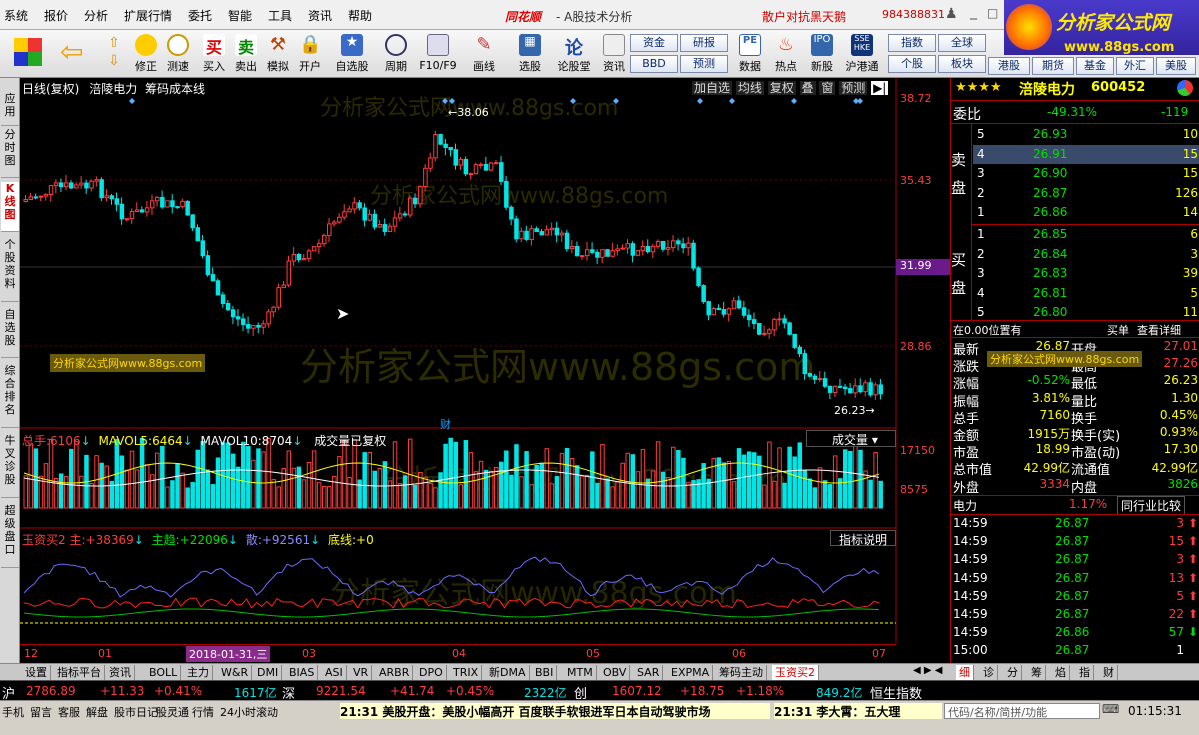 The width and height of the screenshot is (1199, 735). Describe the element at coordinates (352, 54) in the screenshot. I see `watchlist-button: ★ 自选股` at that location.